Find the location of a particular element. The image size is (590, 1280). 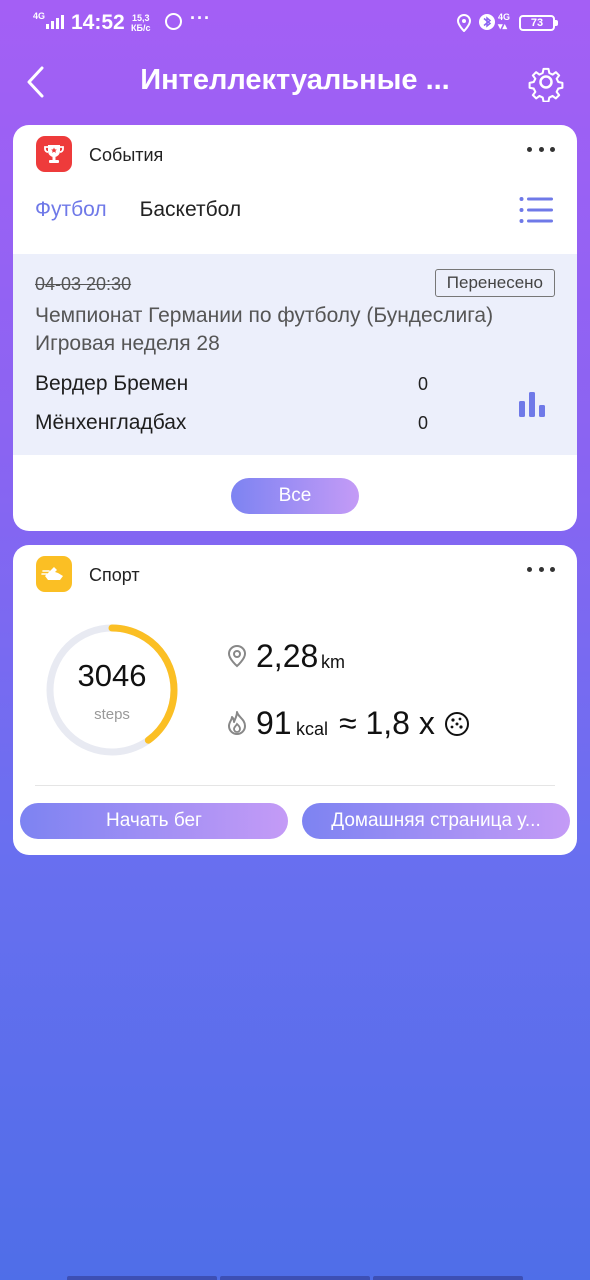

bluetooth-icon is located at coordinates (487, 22).